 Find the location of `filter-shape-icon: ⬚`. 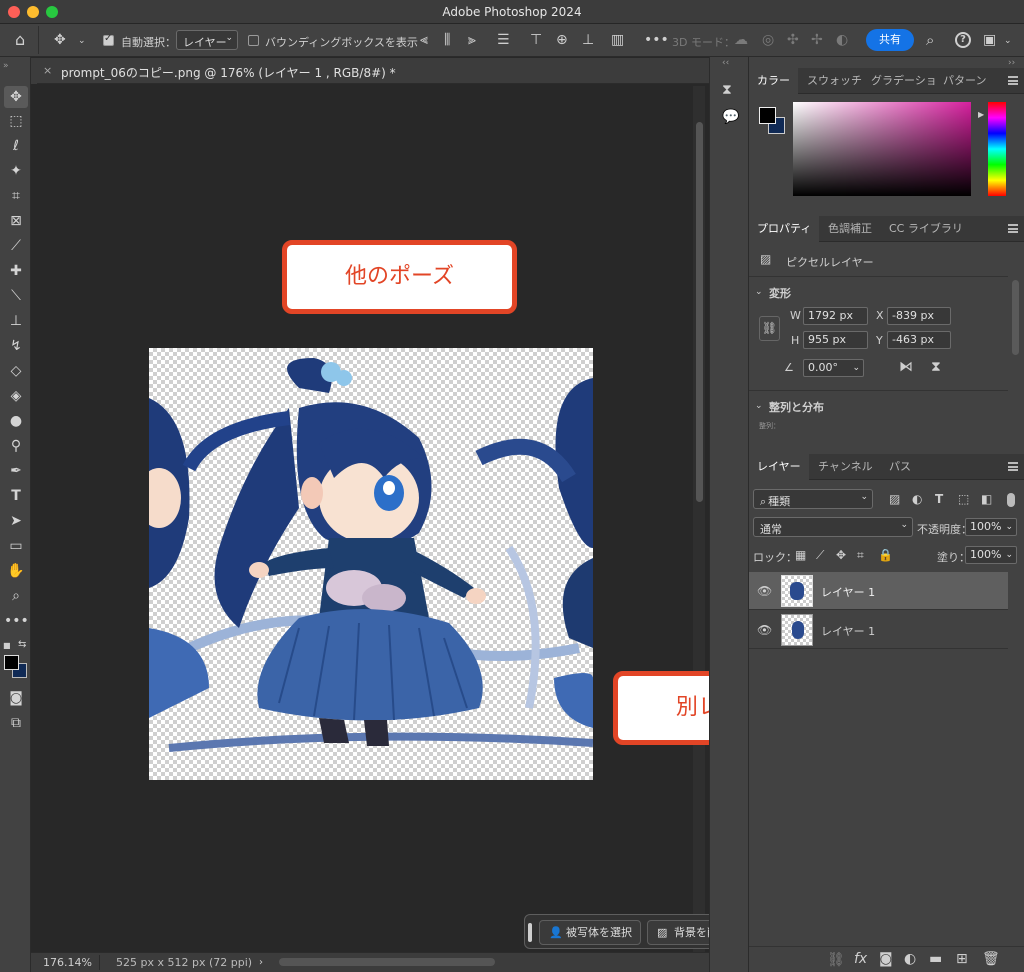

filter-shape-icon: ⬚ is located at coordinates (963, 499).